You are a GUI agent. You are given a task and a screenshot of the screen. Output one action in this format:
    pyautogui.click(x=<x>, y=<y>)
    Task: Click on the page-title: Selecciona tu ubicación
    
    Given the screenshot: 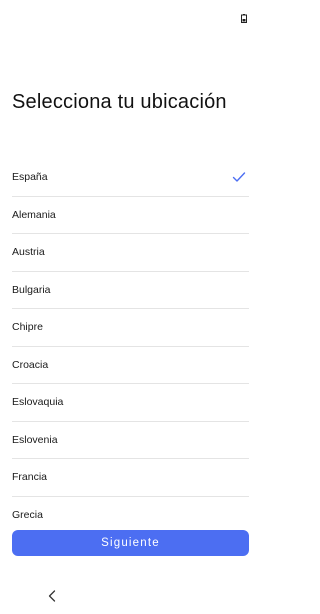 What is the action you would take?
    pyautogui.click(x=119, y=102)
    